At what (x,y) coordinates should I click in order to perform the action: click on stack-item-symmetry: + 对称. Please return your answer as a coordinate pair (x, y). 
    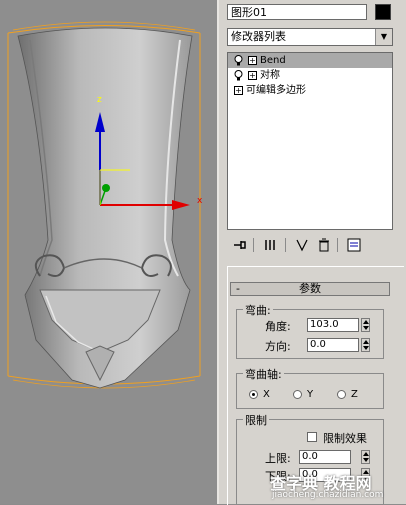
    Looking at the image, I should click on (310, 75).